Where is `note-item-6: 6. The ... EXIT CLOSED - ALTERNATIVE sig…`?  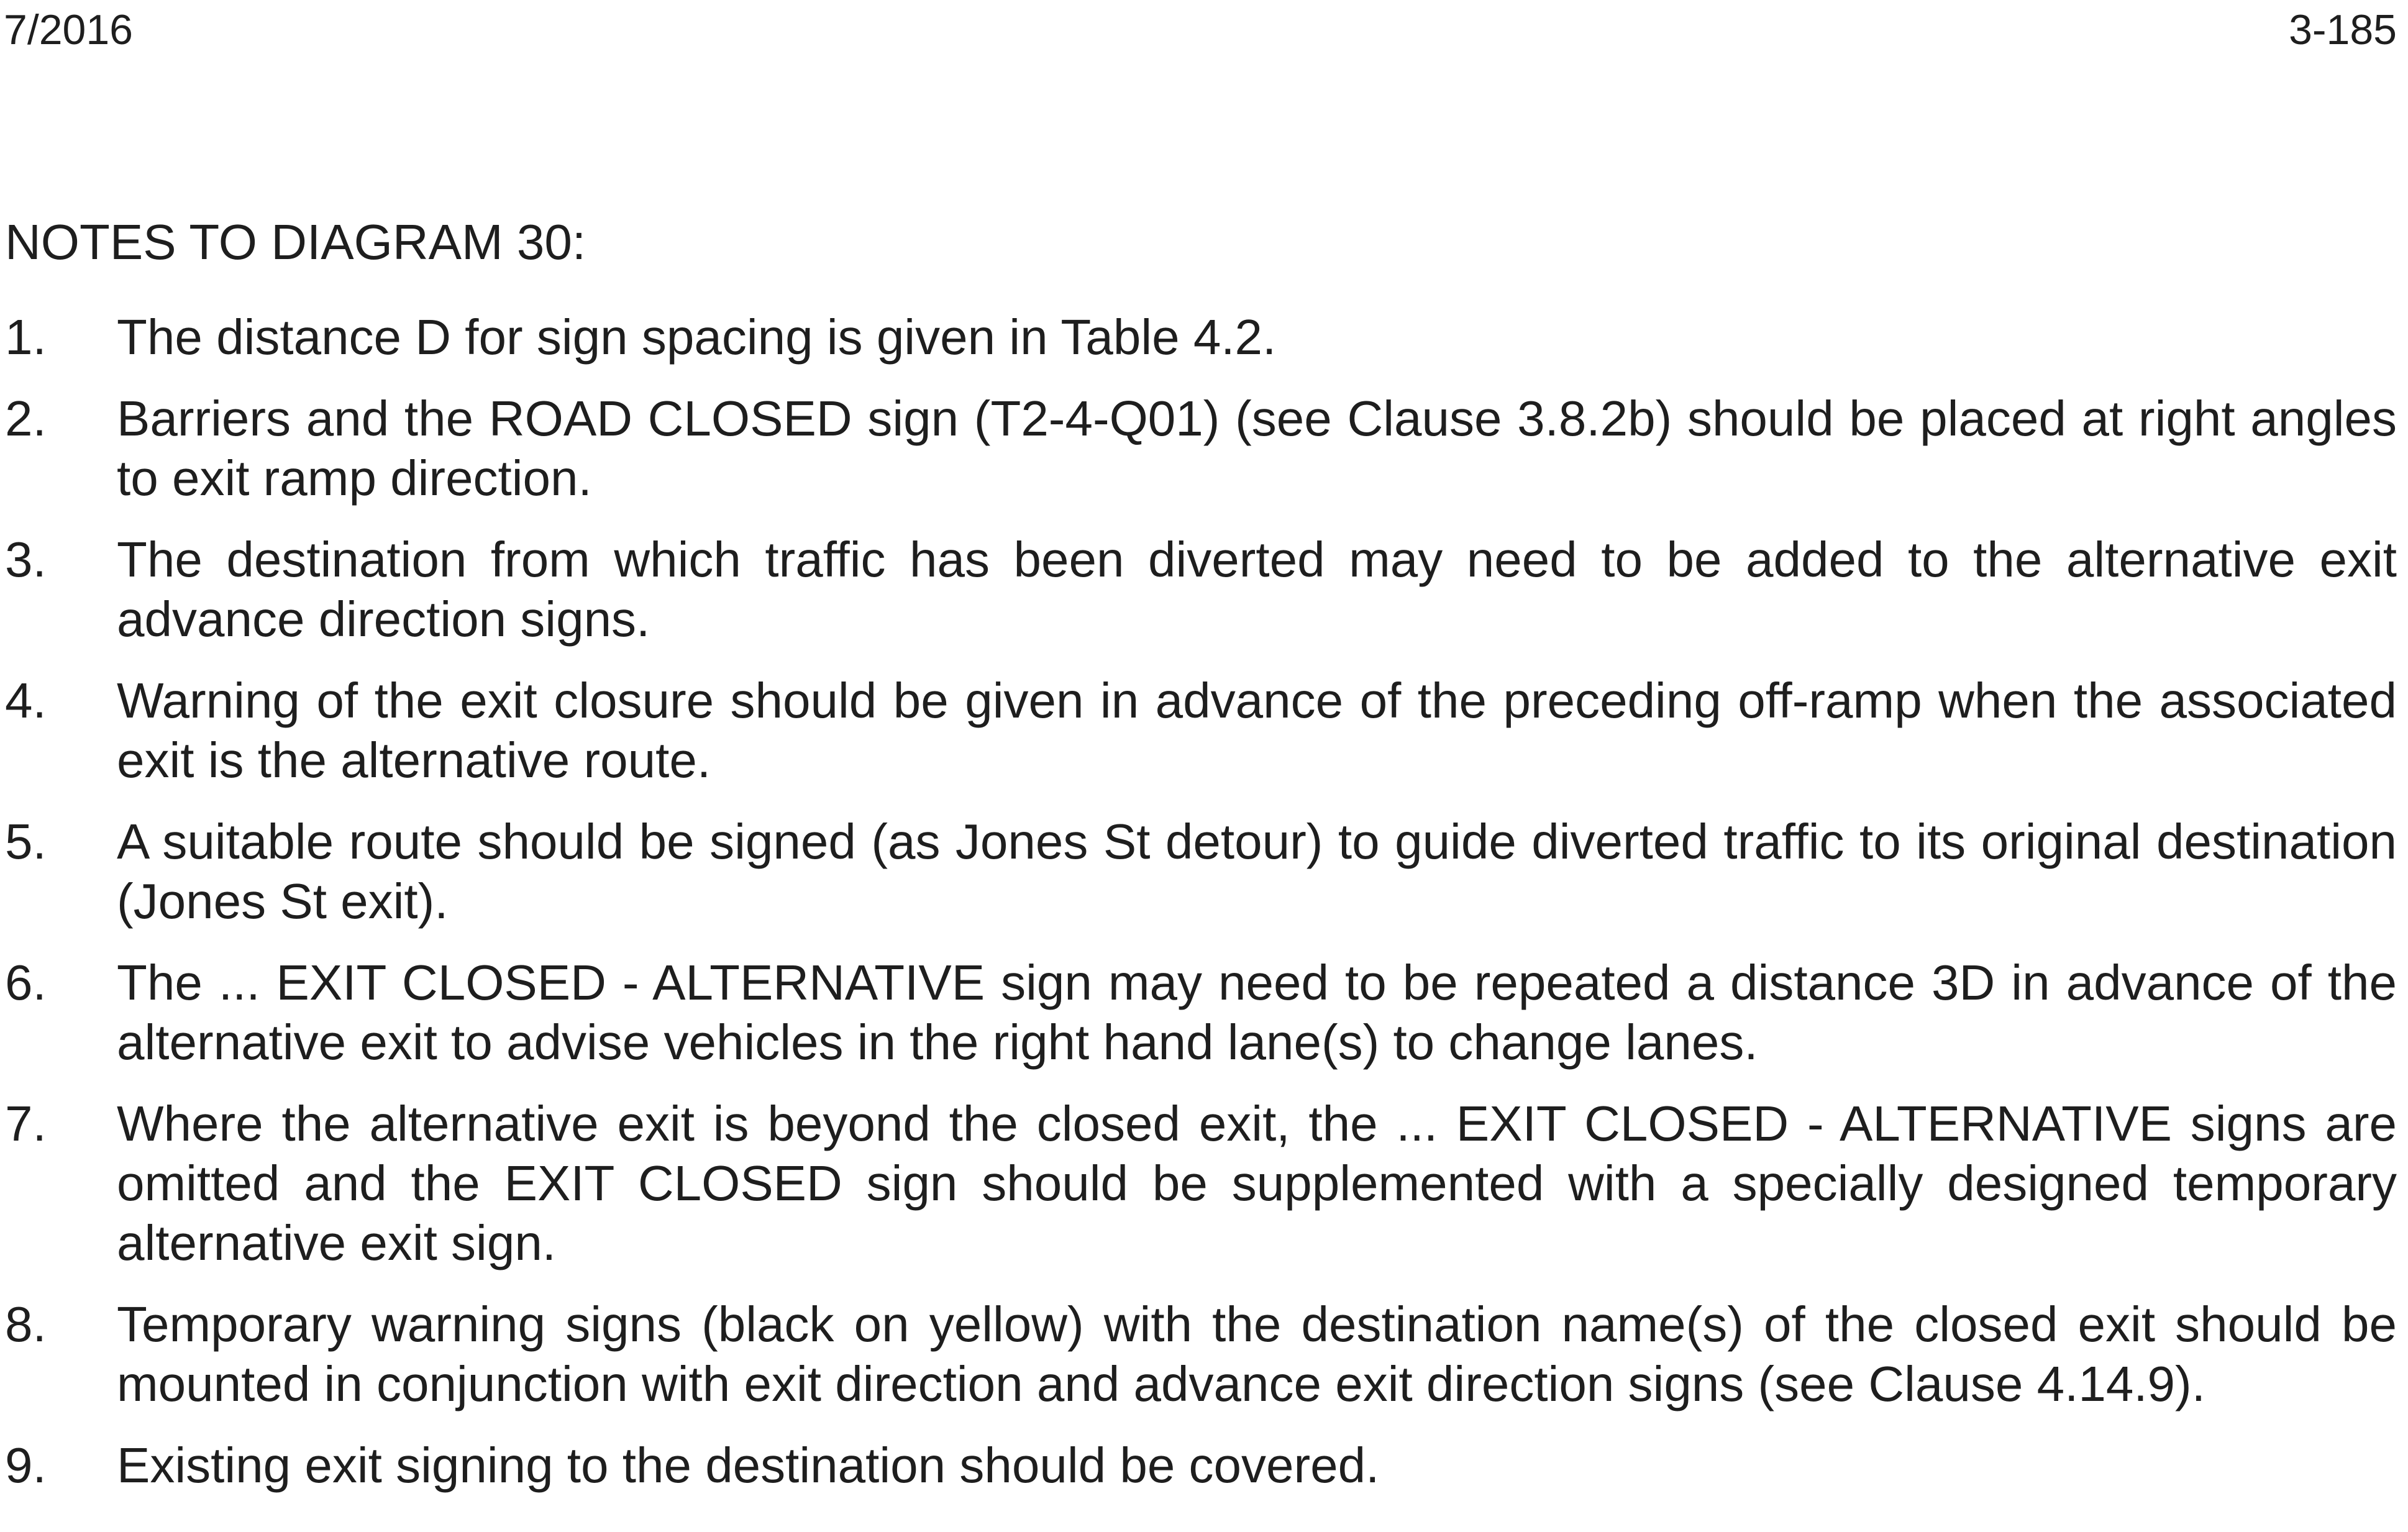
note-item-6: 6. The ... EXIT CLOSED - ALTERNATIVE sig… is located at coordinates (1198, 1013).